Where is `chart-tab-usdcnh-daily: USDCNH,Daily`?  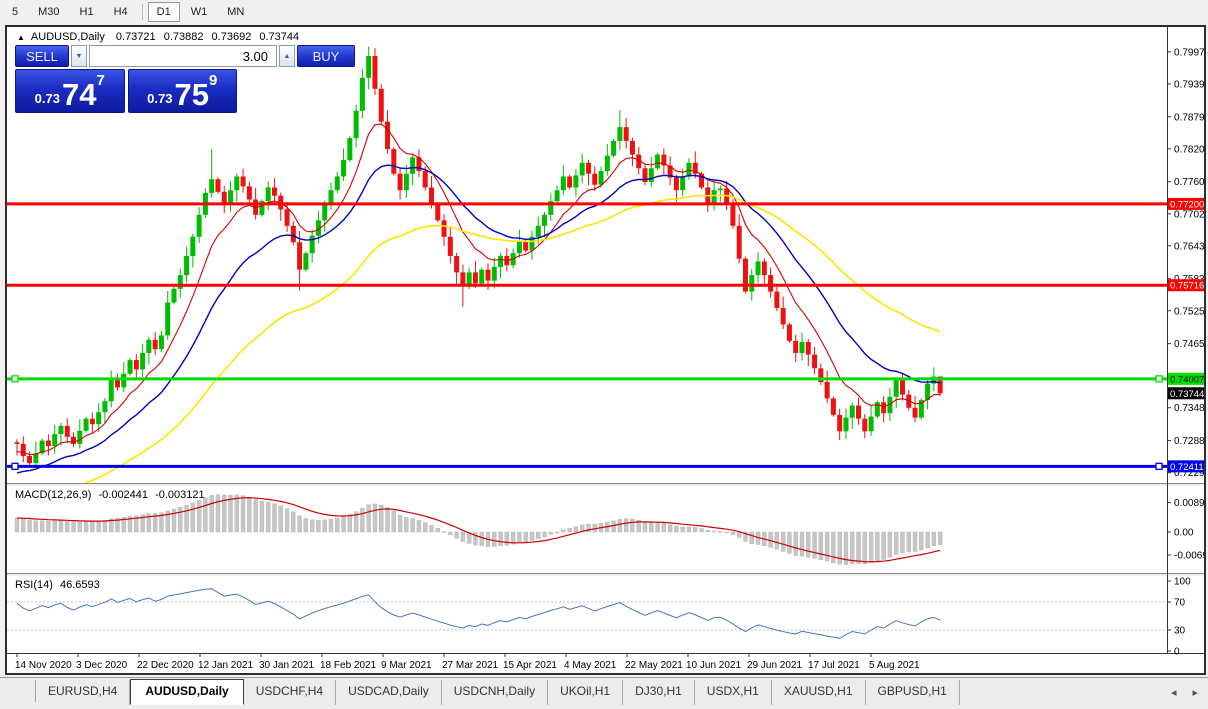 chart-tab-usdcnh-daily: USDCNH,Daily is located at coordinates (495, 692).